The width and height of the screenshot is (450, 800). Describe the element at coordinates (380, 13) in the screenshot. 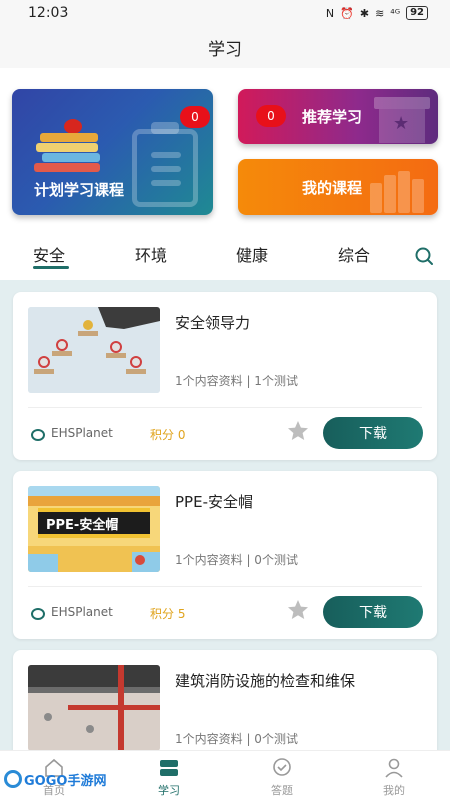

I see `wifi-icon: ≋` at that location.